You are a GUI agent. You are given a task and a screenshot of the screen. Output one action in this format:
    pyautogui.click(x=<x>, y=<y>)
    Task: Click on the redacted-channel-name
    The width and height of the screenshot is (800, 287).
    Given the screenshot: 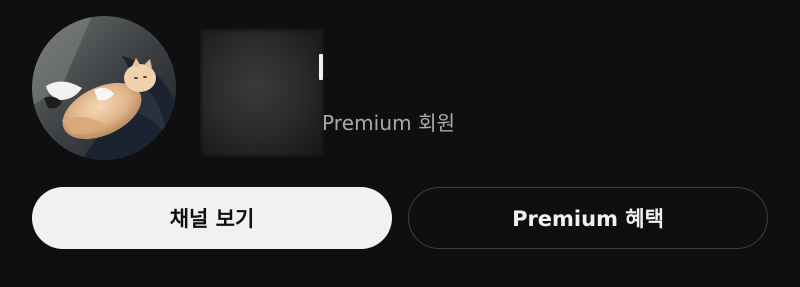 What is the action you would take?
    pyautogui.click(x=262, y=93)
    